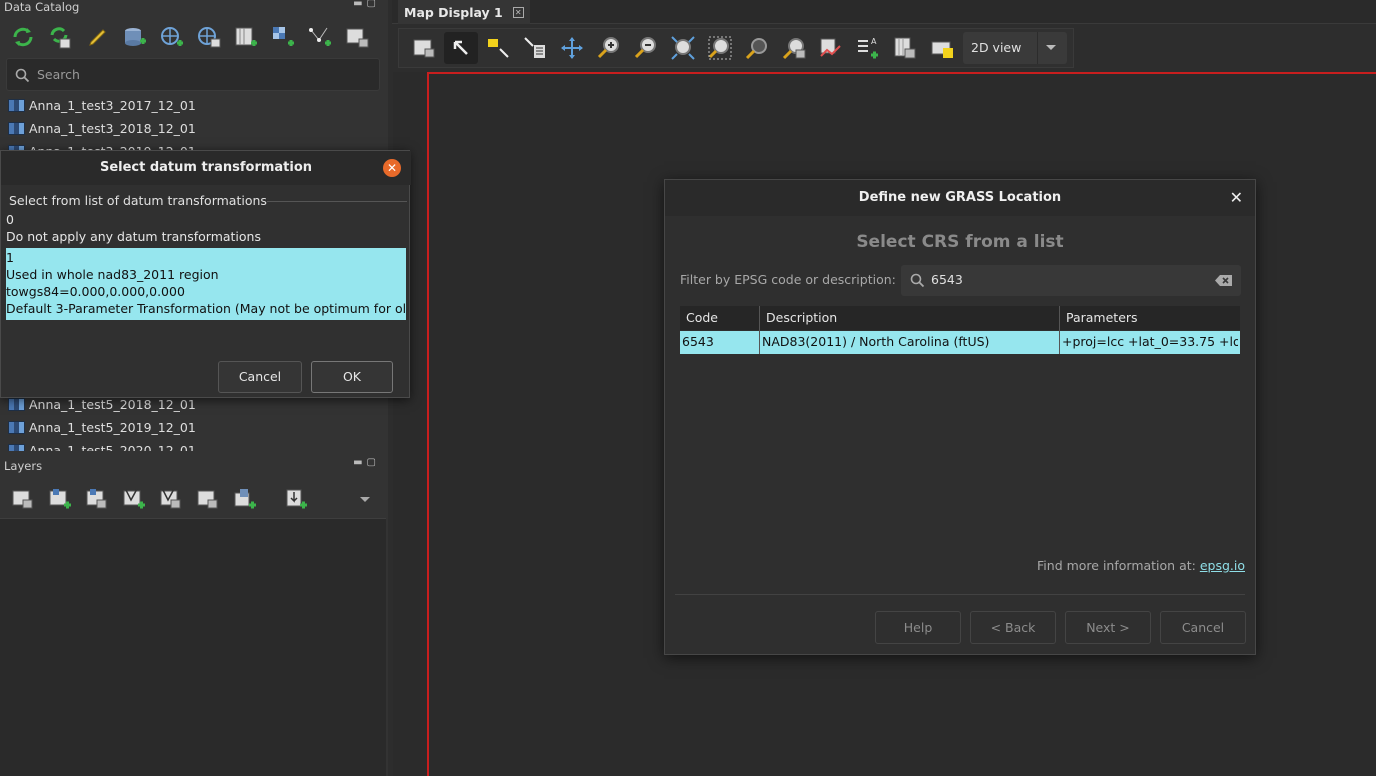  What do you see at coordinates (1141, 565) in the screenshot?
I see `more-info: Find more information at: epsg.io` at bounding box center [1141, 565].